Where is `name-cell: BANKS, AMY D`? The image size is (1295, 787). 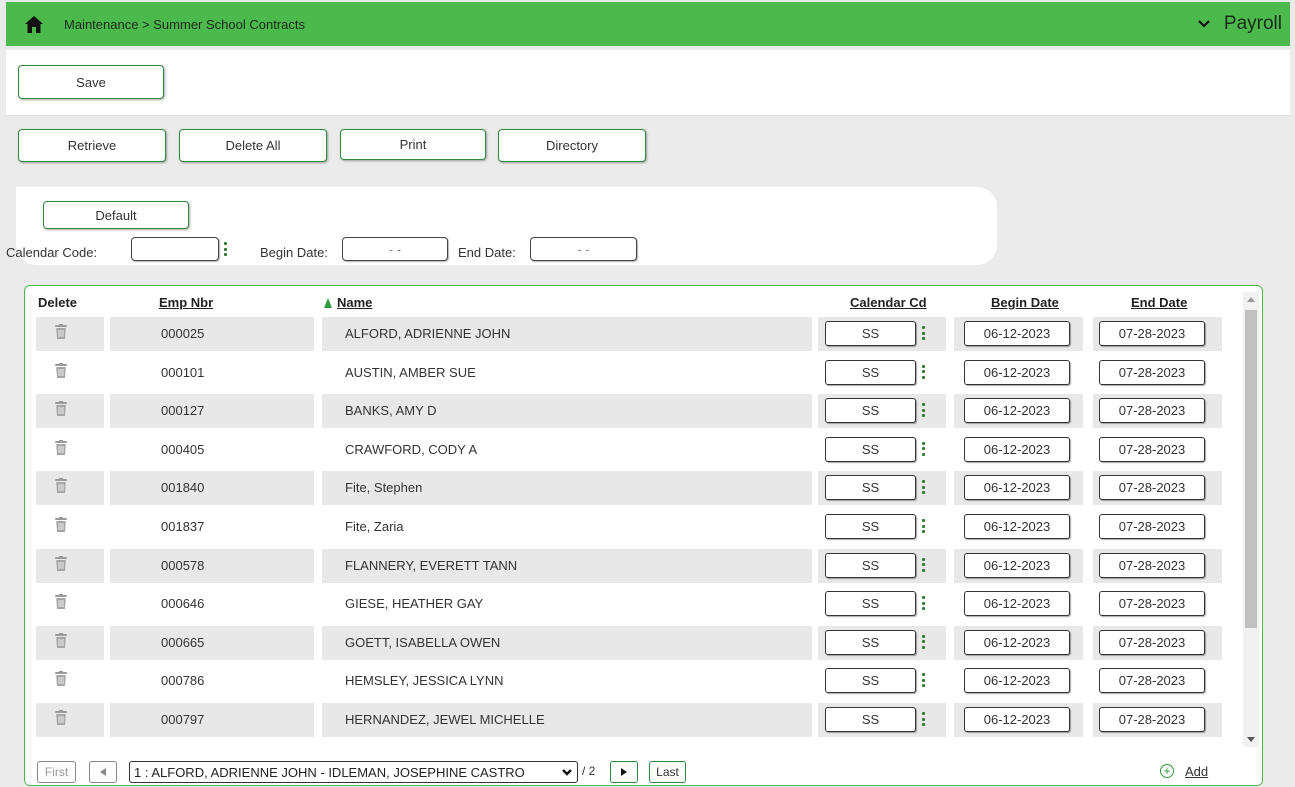 name-cell: BANKS, AMY D is located at coordinates (391, 411).